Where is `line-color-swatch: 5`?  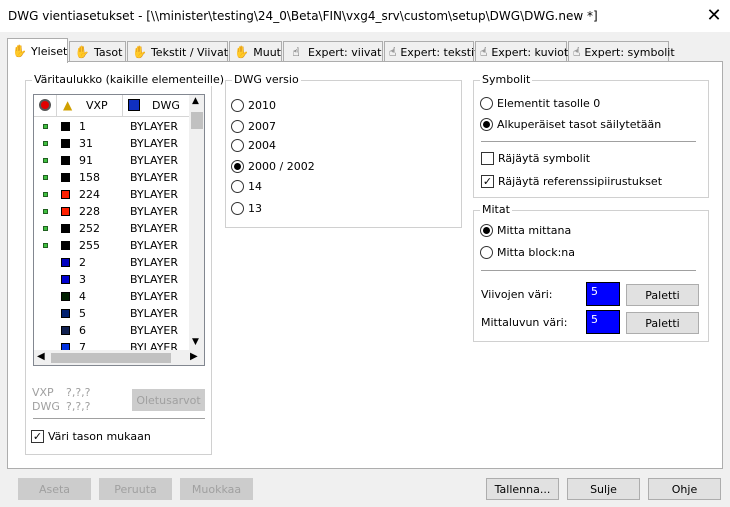 line-color-swatch: 5 is located at coordinates (603, 294).